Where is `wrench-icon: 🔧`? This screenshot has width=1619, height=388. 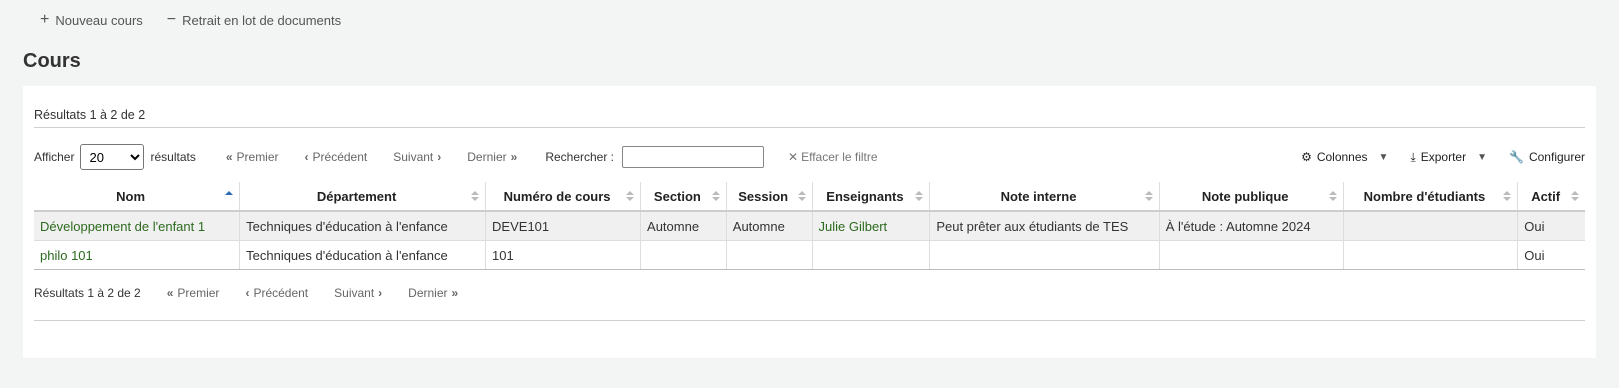
wrench-icon: 🔧 is located at coordinates (1516, 157).